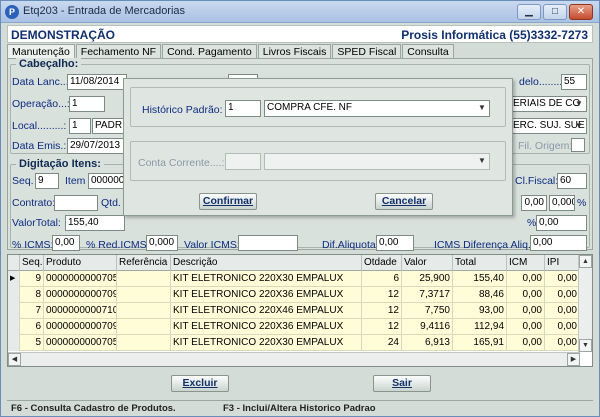 This screenshot has width=600, height=417. Describe the element at coordinates (32, 311) in the screenshot. I see `cell-seq: 7` at that location.